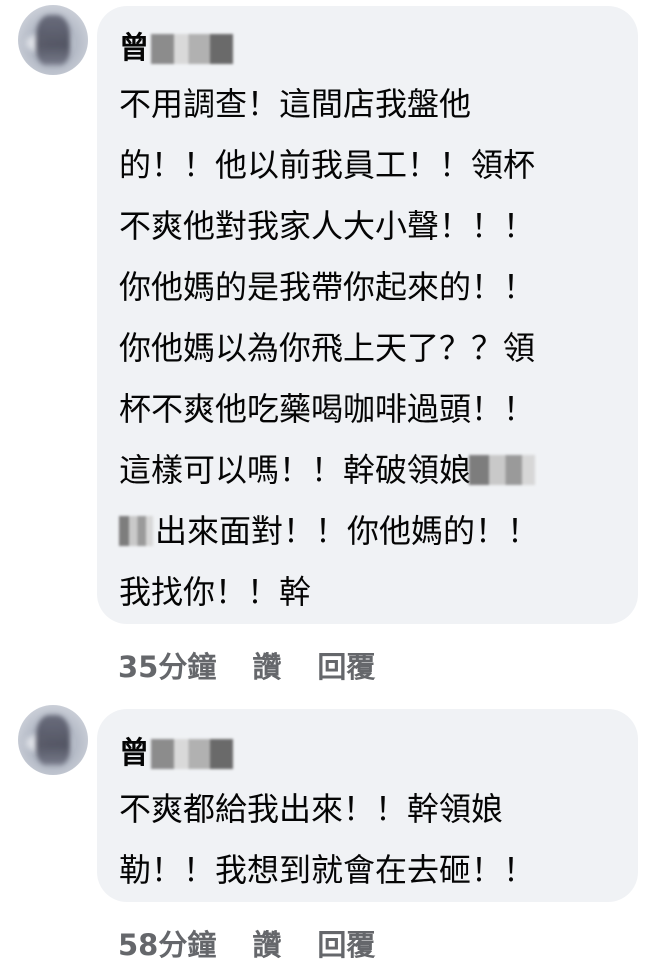  What do you see at coordinates (327, 165) in the screenshot?
I see `comment-line: 的！！他以前我員工！！領杯` at bounding box center [327, 165].